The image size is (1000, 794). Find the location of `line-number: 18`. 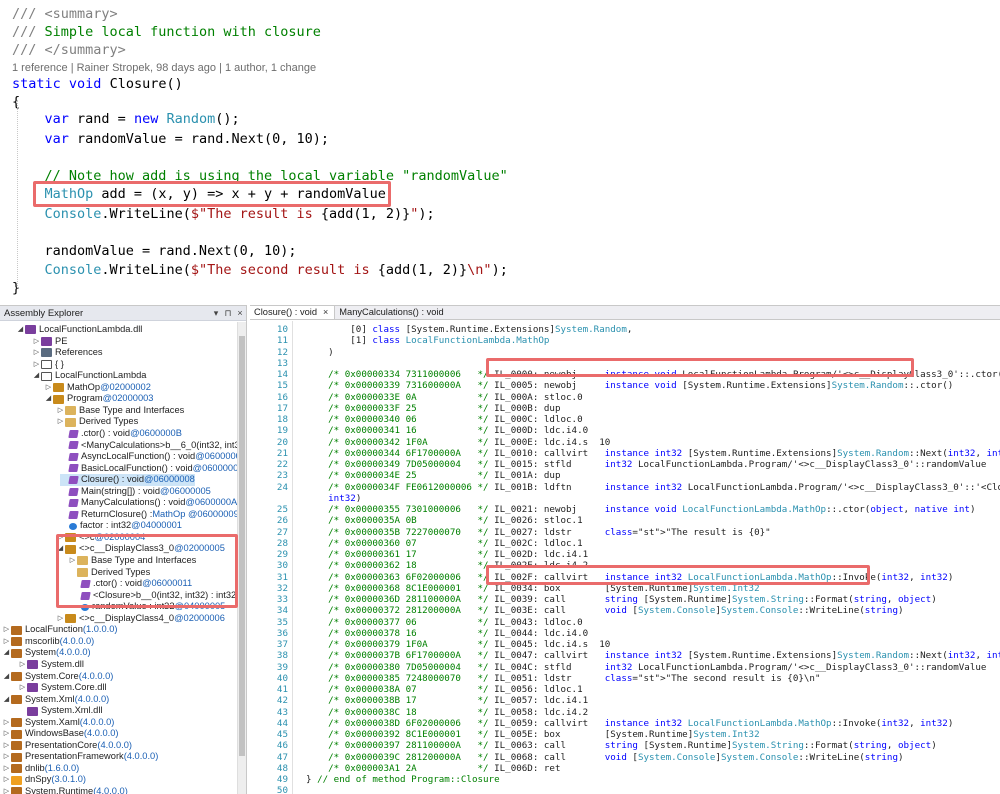

line-number: 18 is located at coordinates (282, 419).